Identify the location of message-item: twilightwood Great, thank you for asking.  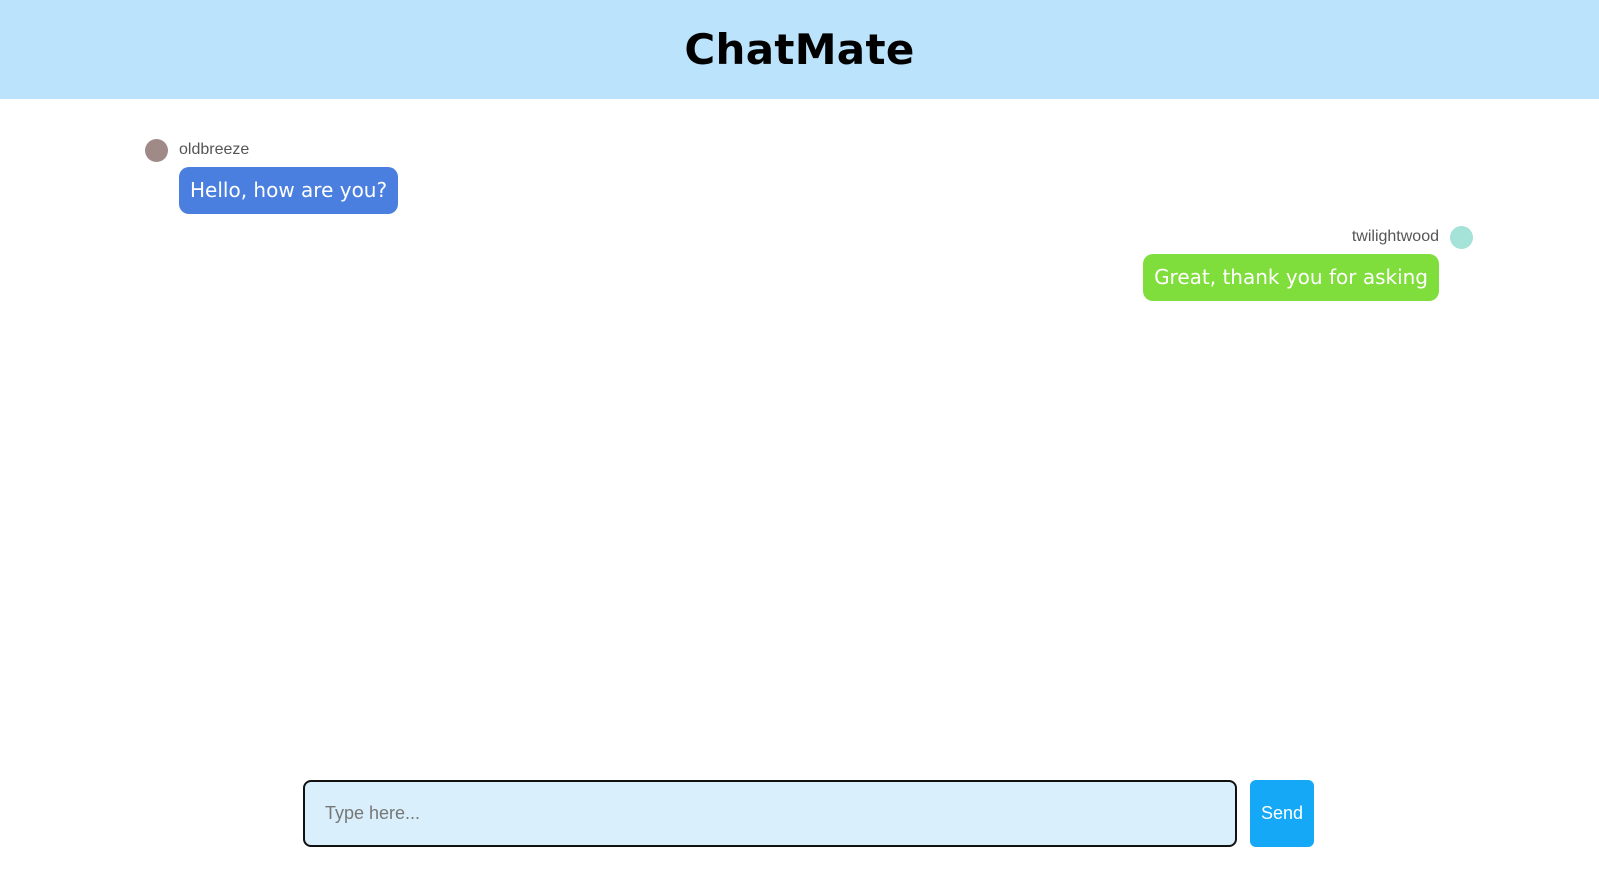
(1308, 263).